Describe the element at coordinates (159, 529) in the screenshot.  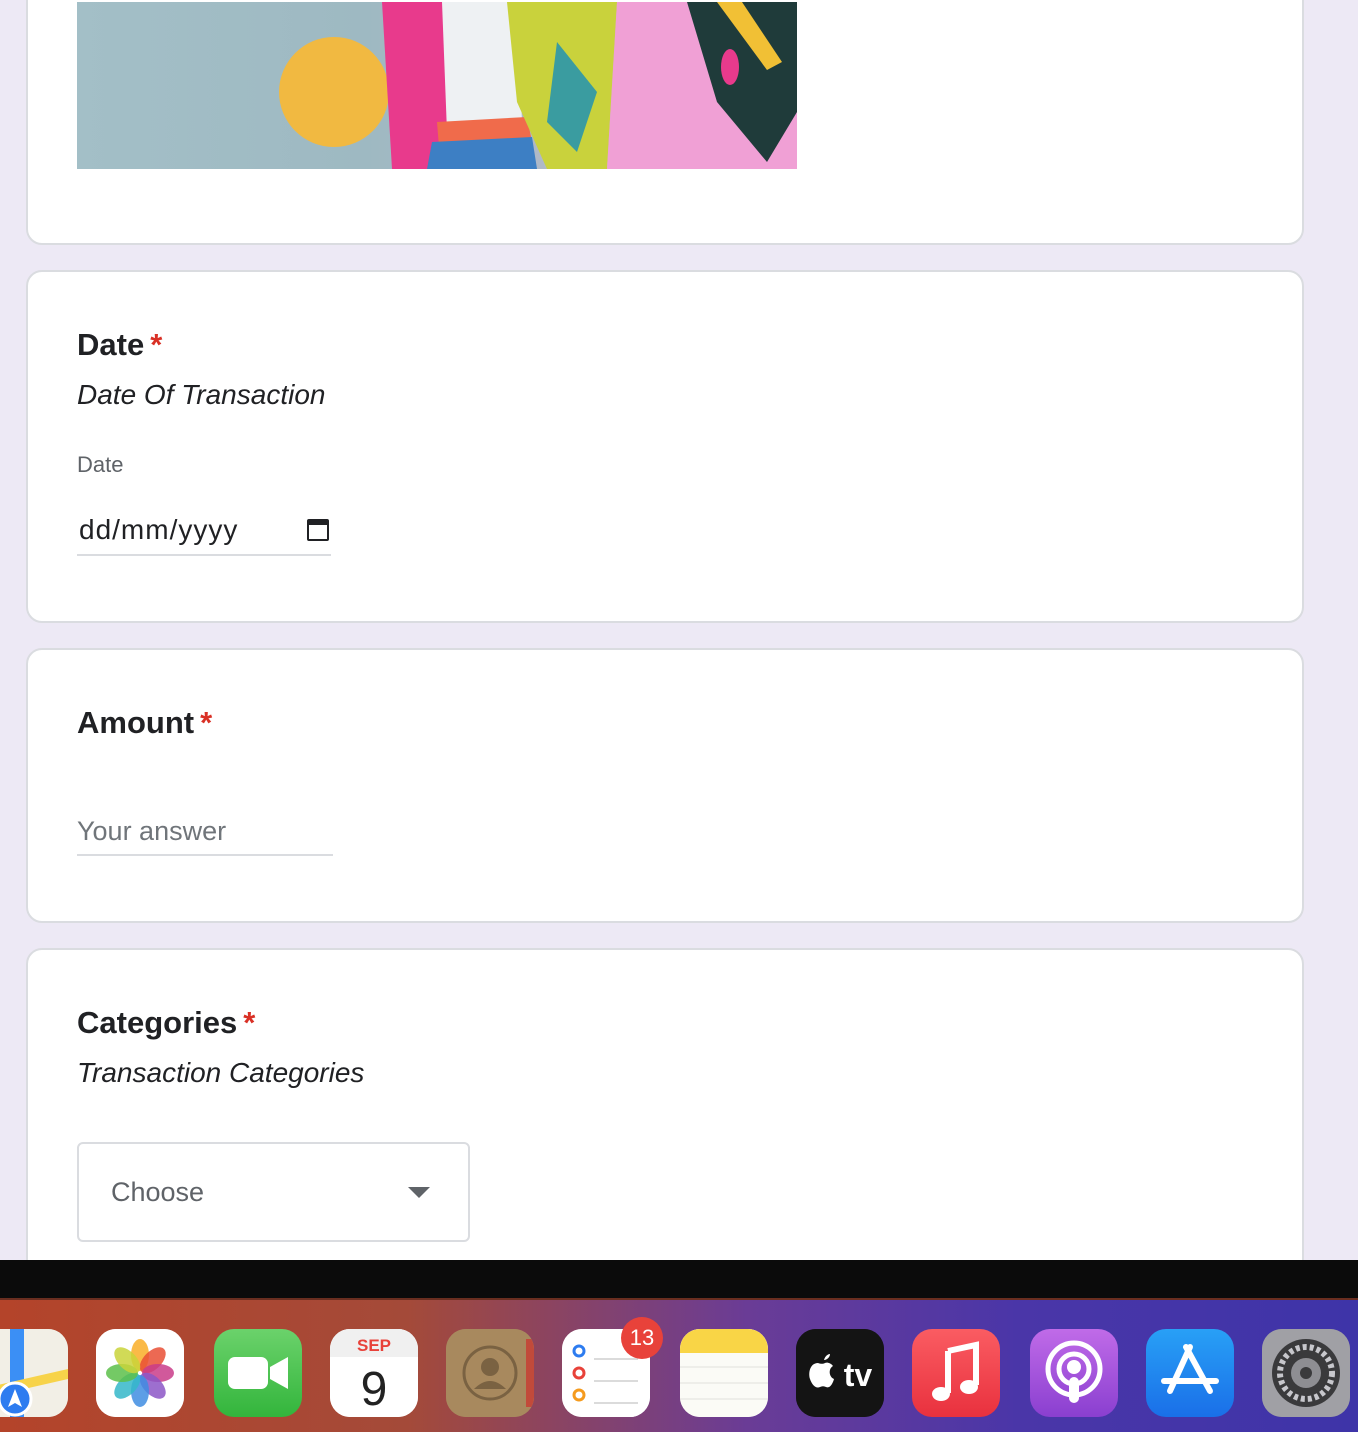
I see `date-placeholder: dd/mm/yyyy` at that location.